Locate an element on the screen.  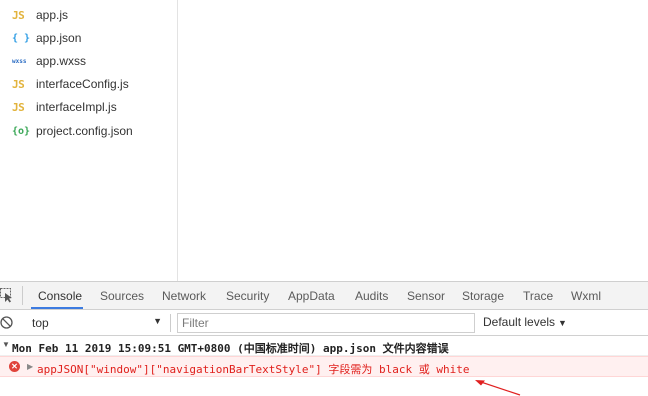
file-label: interfaceConfig.js is located at coordinates (82, 84).